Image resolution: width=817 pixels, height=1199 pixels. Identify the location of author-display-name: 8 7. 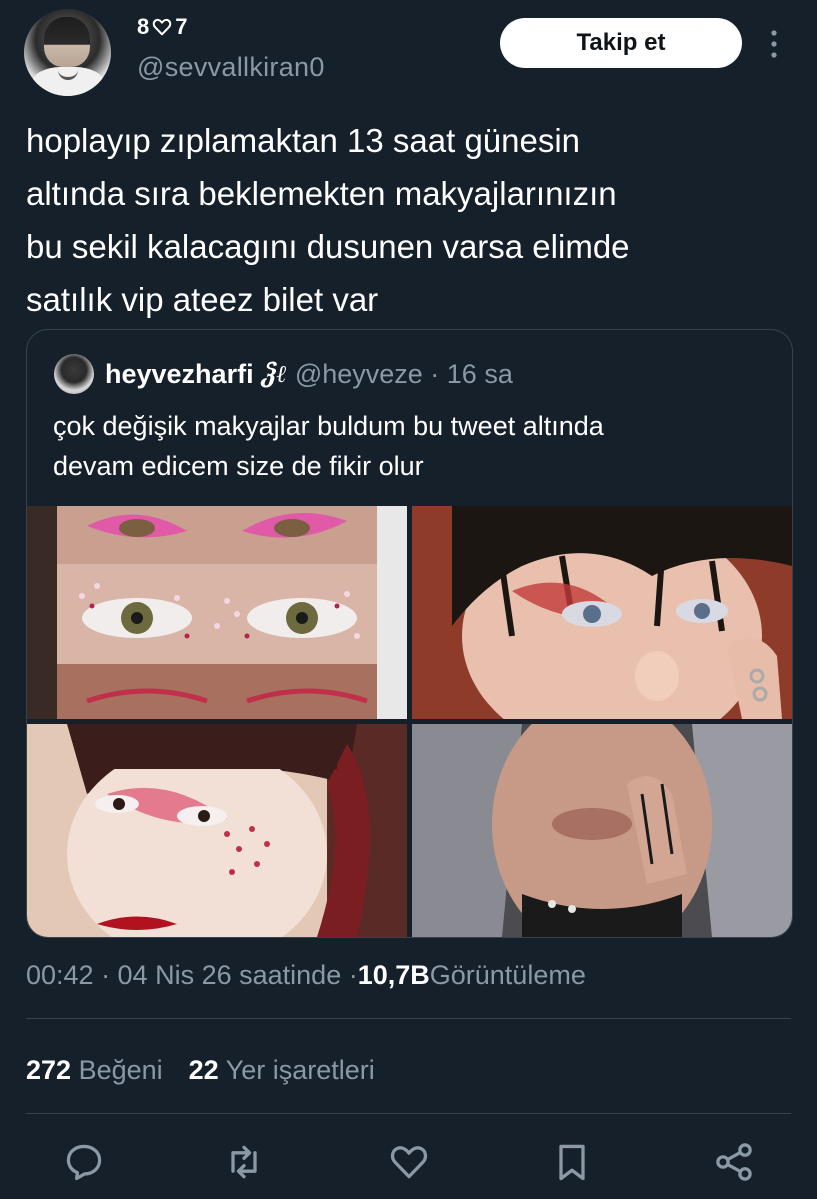
(162, 27).